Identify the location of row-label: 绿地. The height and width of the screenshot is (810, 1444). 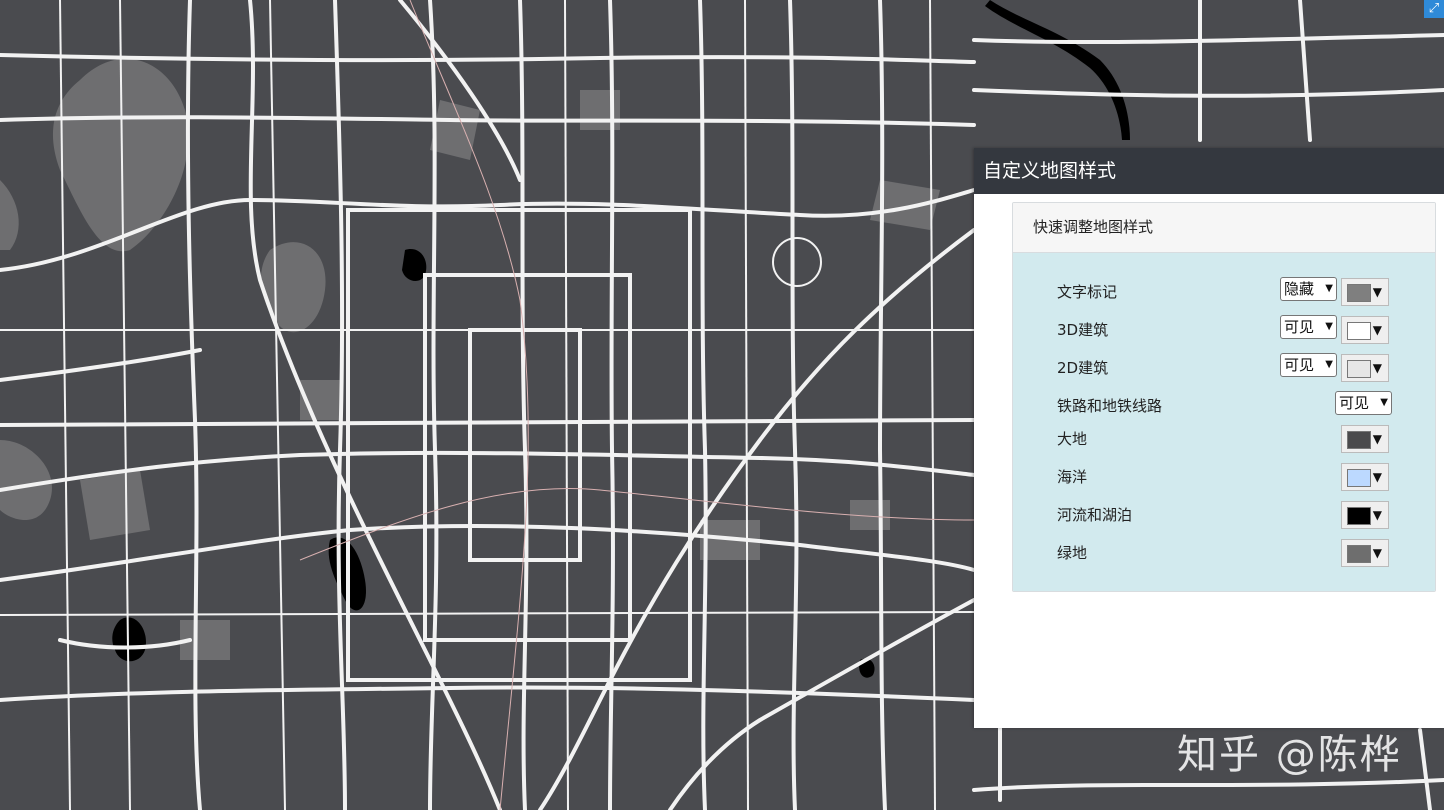
(1072, 553).